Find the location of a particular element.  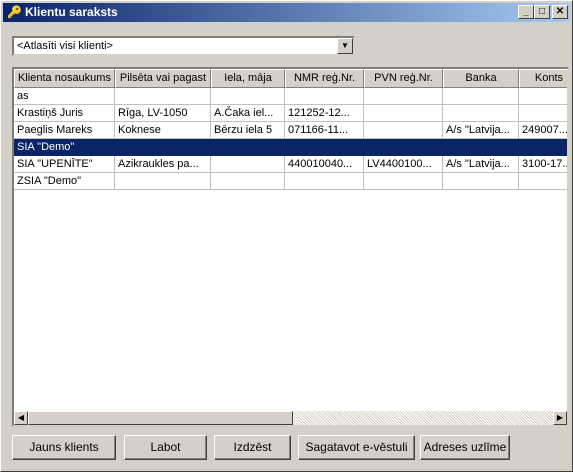

client-filter-value: <Atlasīti visi klienti> is located at coordinates (65, 46).